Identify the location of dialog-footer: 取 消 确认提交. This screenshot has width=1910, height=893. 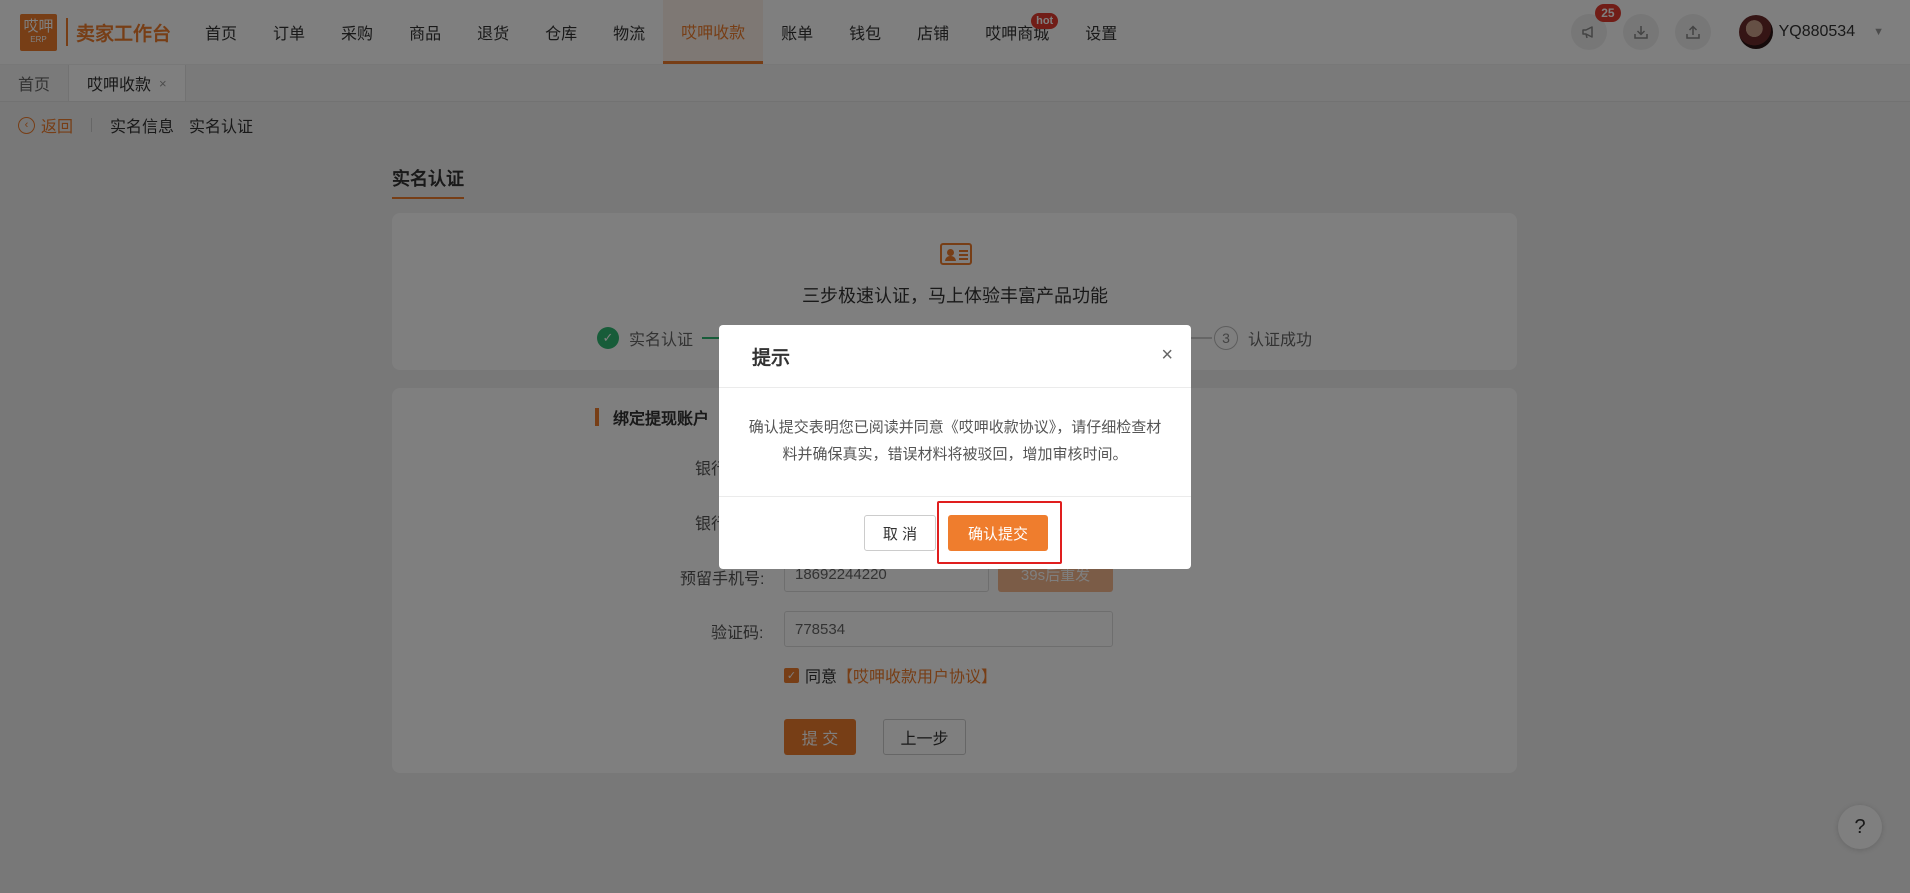
(955, 532).